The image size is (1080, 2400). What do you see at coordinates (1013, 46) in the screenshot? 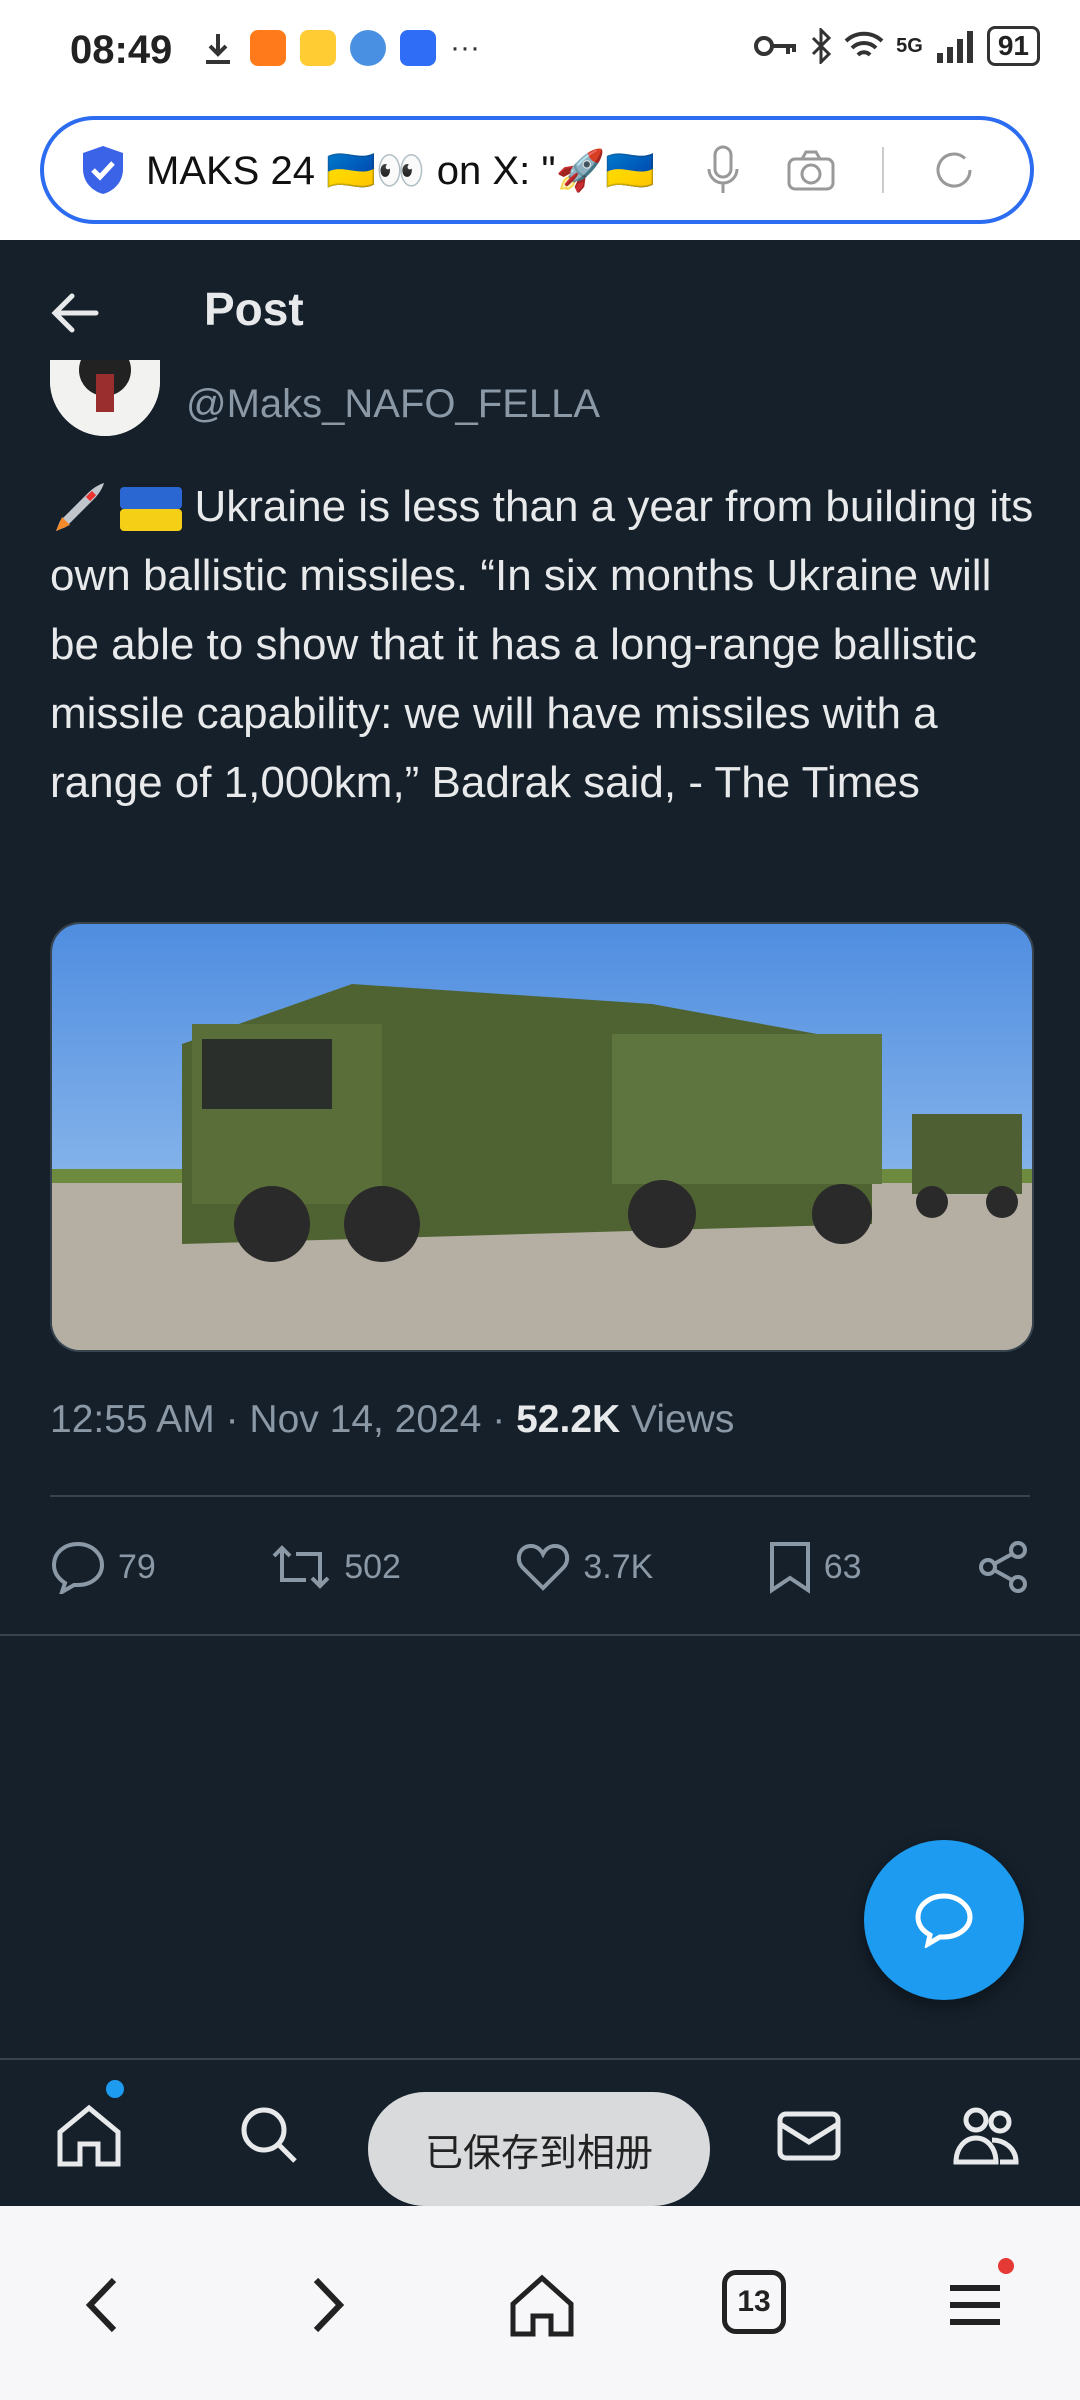
I see `battery-indicator: 91` at bounding box center [1013, 46].